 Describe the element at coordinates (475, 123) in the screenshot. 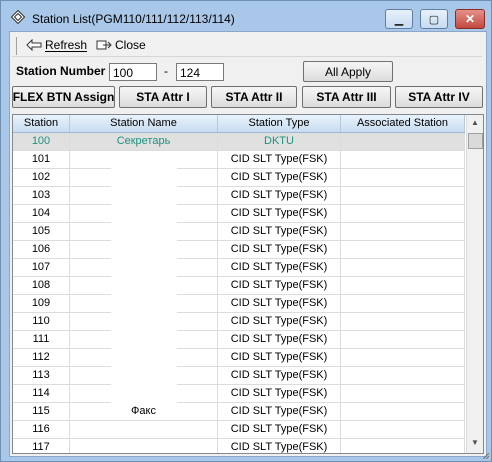

I see `scroll-up-icon: ▲` at that location.